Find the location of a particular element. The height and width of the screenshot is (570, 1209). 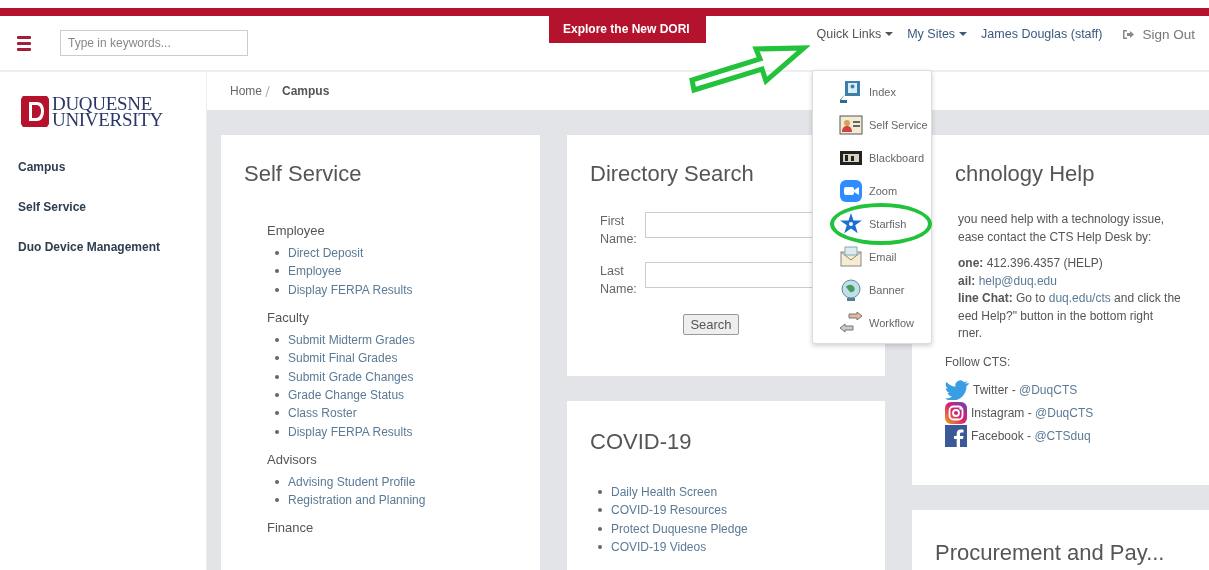

list-link: Submit Grade Changes is located at coordinates (351, 376).